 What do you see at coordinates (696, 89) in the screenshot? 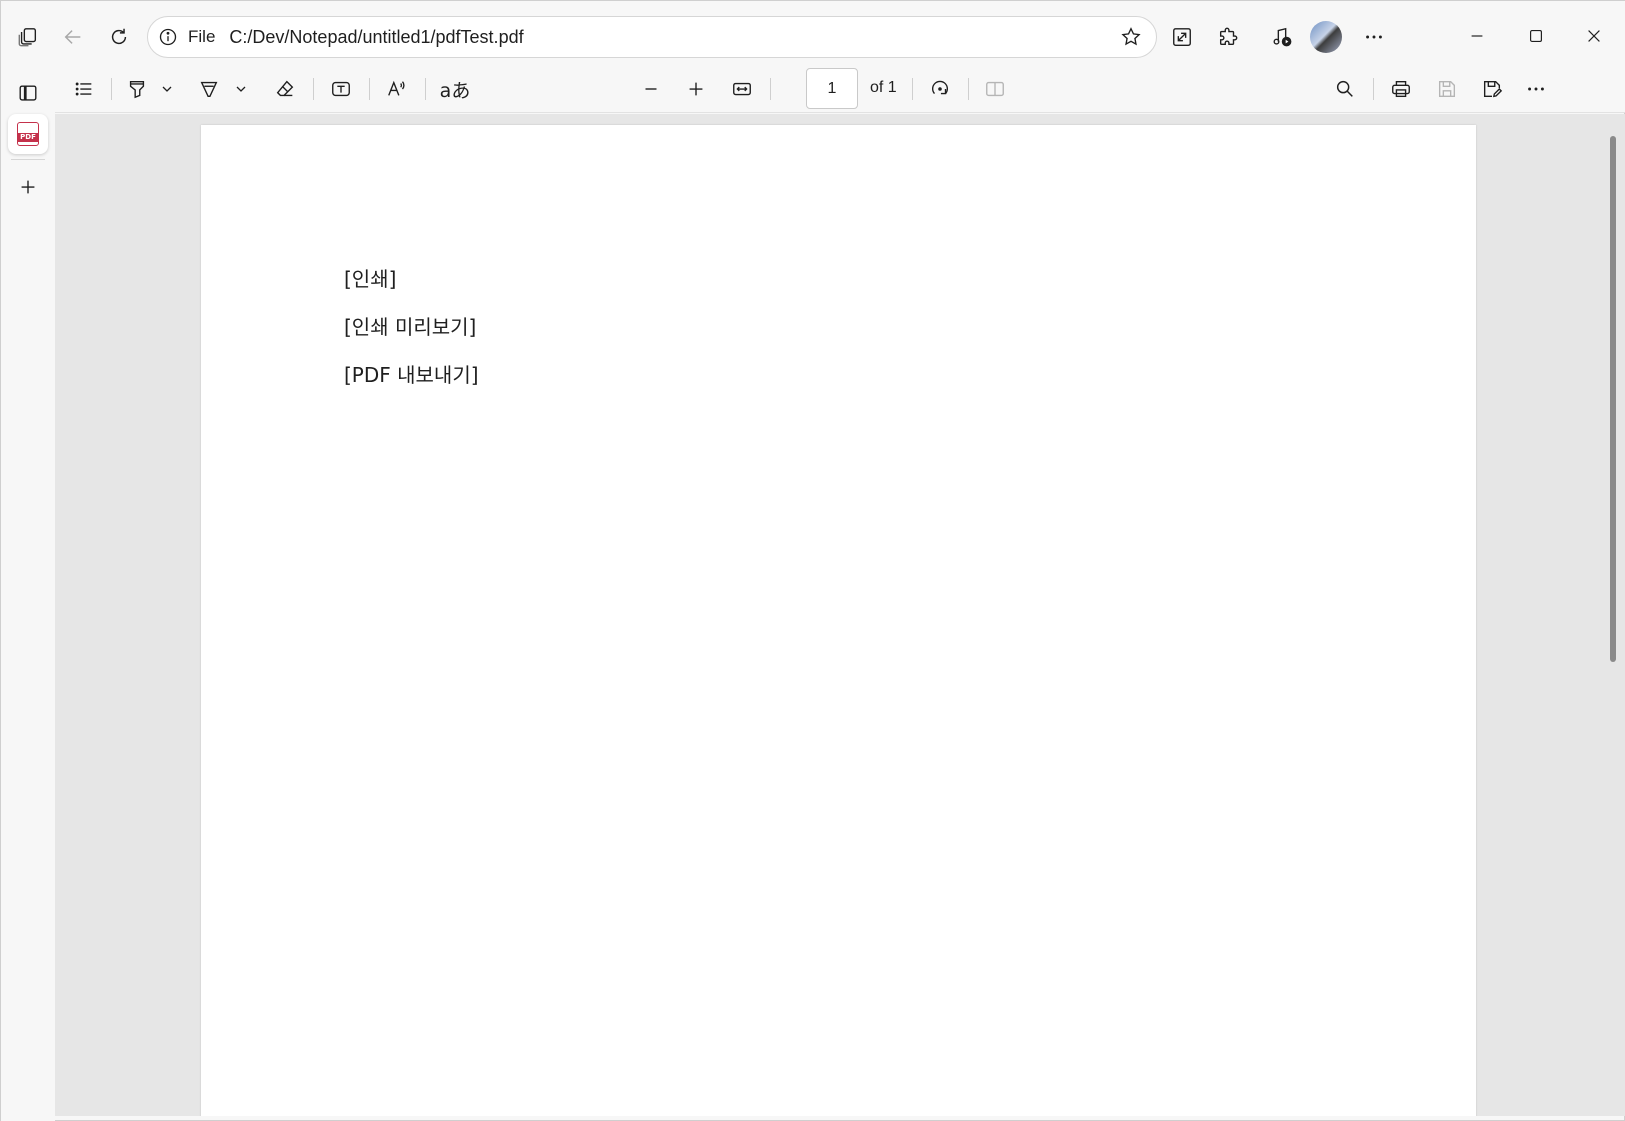
I see `zoom-in-icon` at bounding box center [696, 89].